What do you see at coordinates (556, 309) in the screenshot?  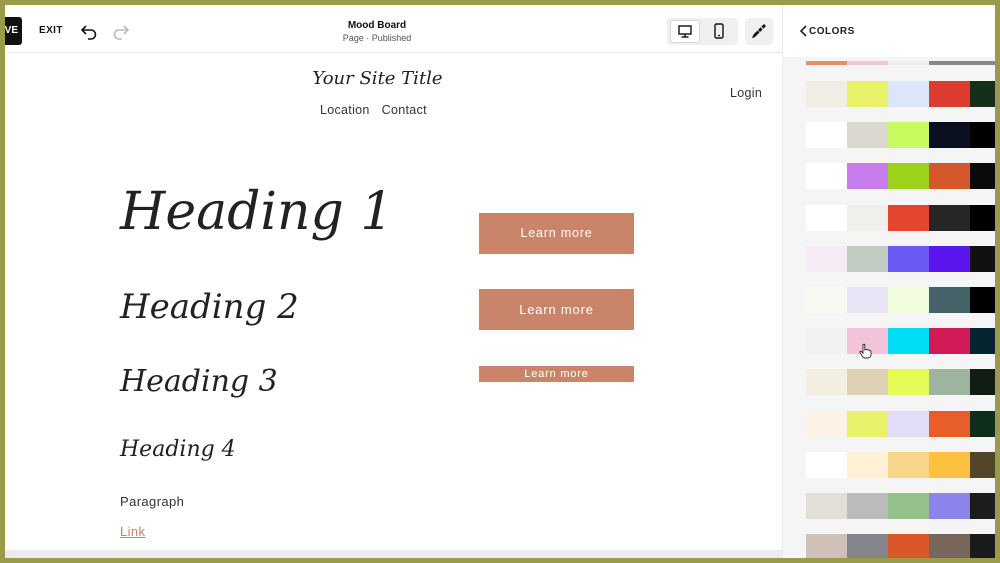 I see `learn-more-button-medium: Learn more` at bounding box center [556, 309].